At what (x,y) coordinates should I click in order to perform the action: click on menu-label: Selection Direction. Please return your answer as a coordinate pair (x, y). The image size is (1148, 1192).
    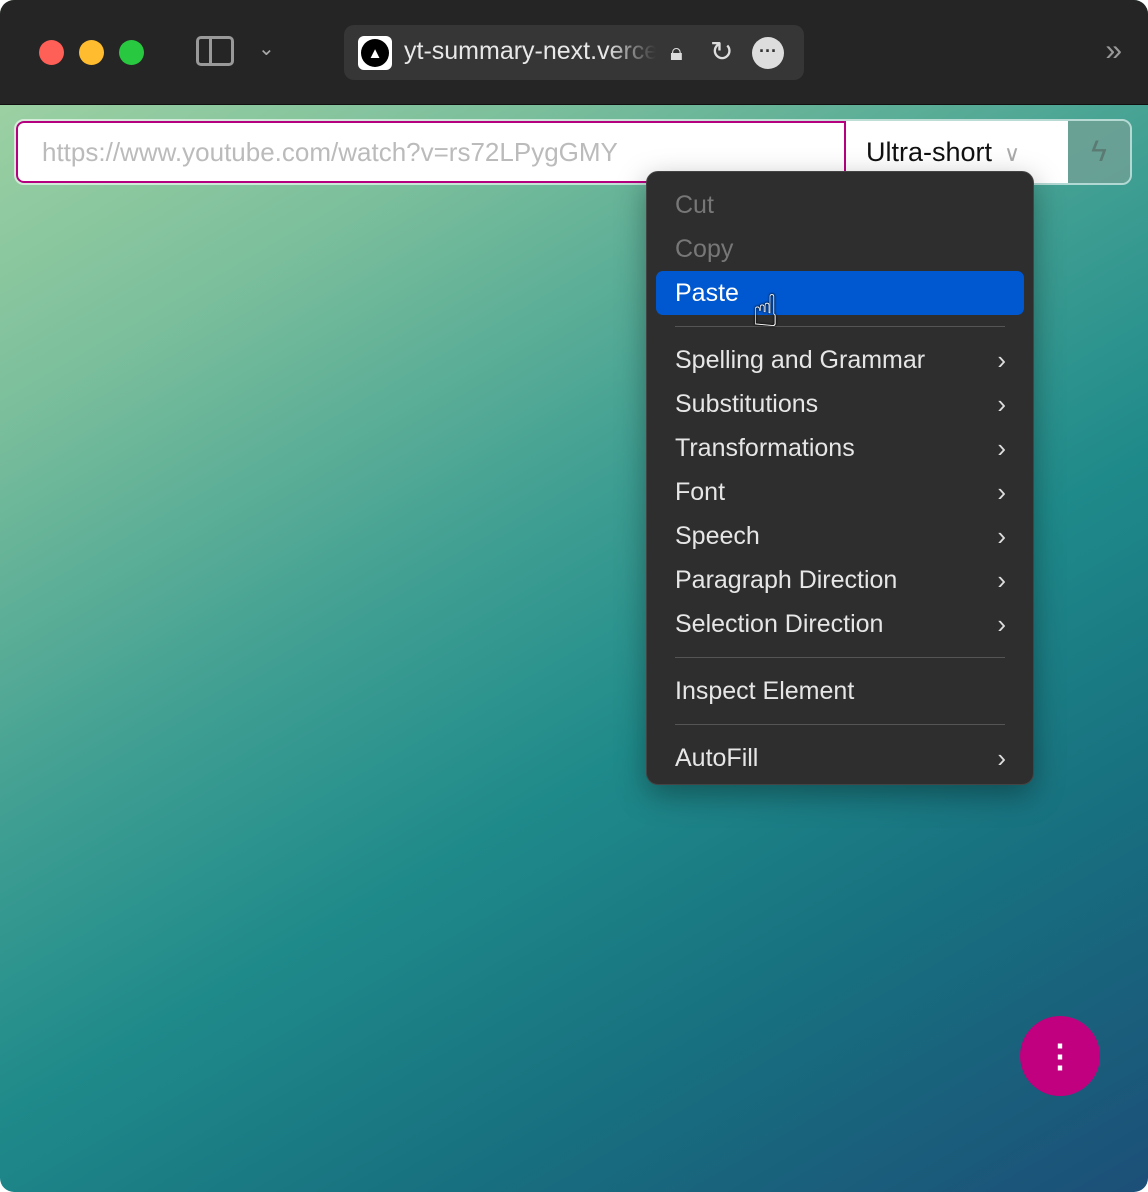
    Looking at the image, I should click on (779, 624).